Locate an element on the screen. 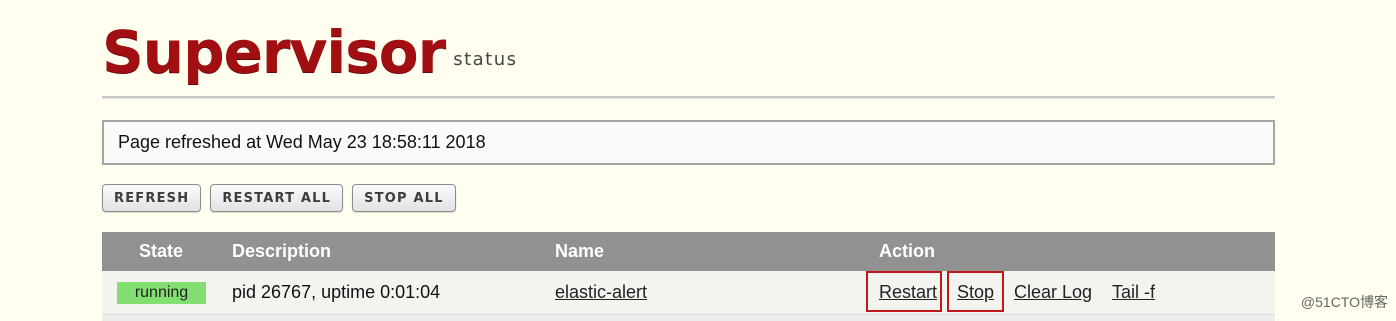 The image size is (1396, 321). status-subtitle: status is located at coordinates (485, 59).